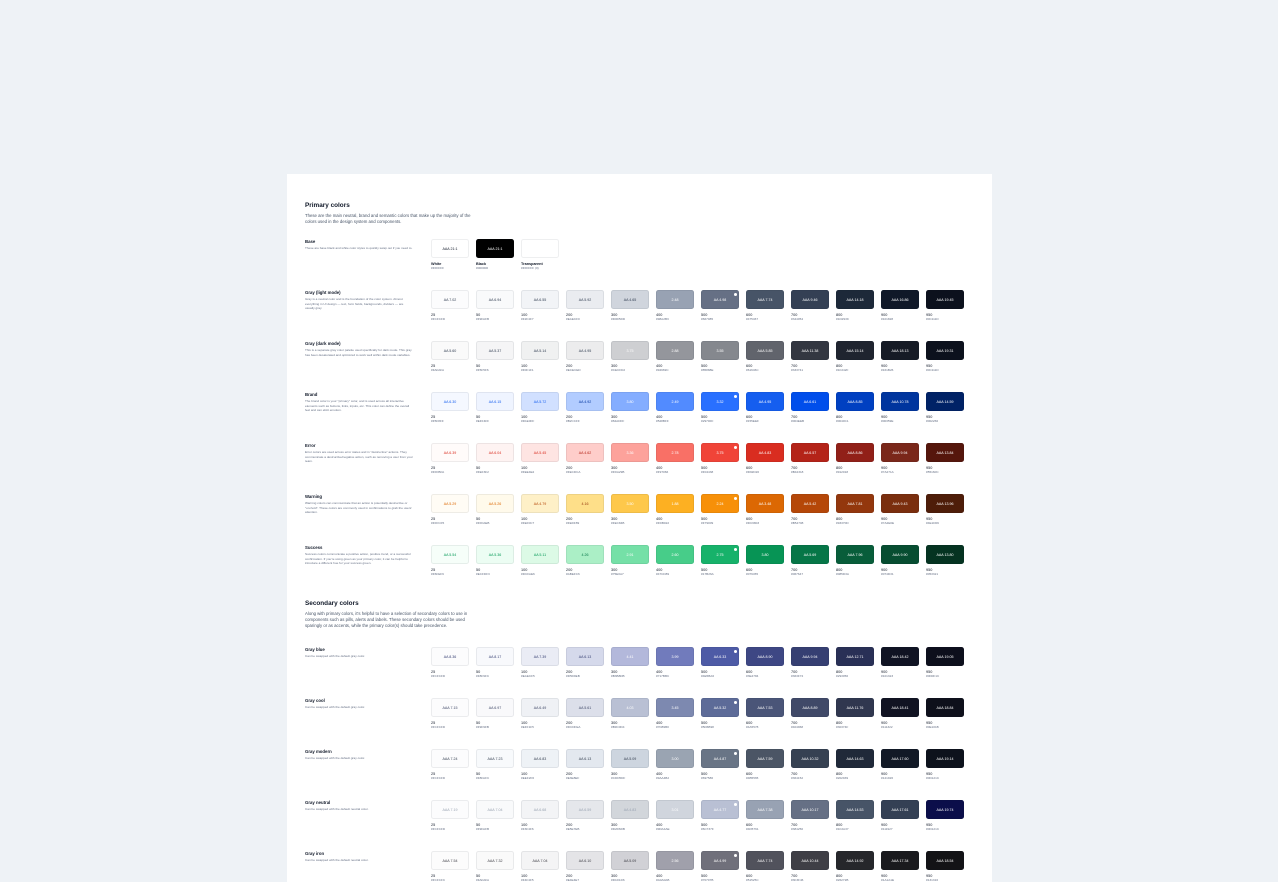 The width and height of the screenshot is (1278, 882). What do you see at coordinates (720, 672) in the screenshot?
I see `color-swatch: AA 6.33 500 #4E5BA6` at bounding box center [720, 672].